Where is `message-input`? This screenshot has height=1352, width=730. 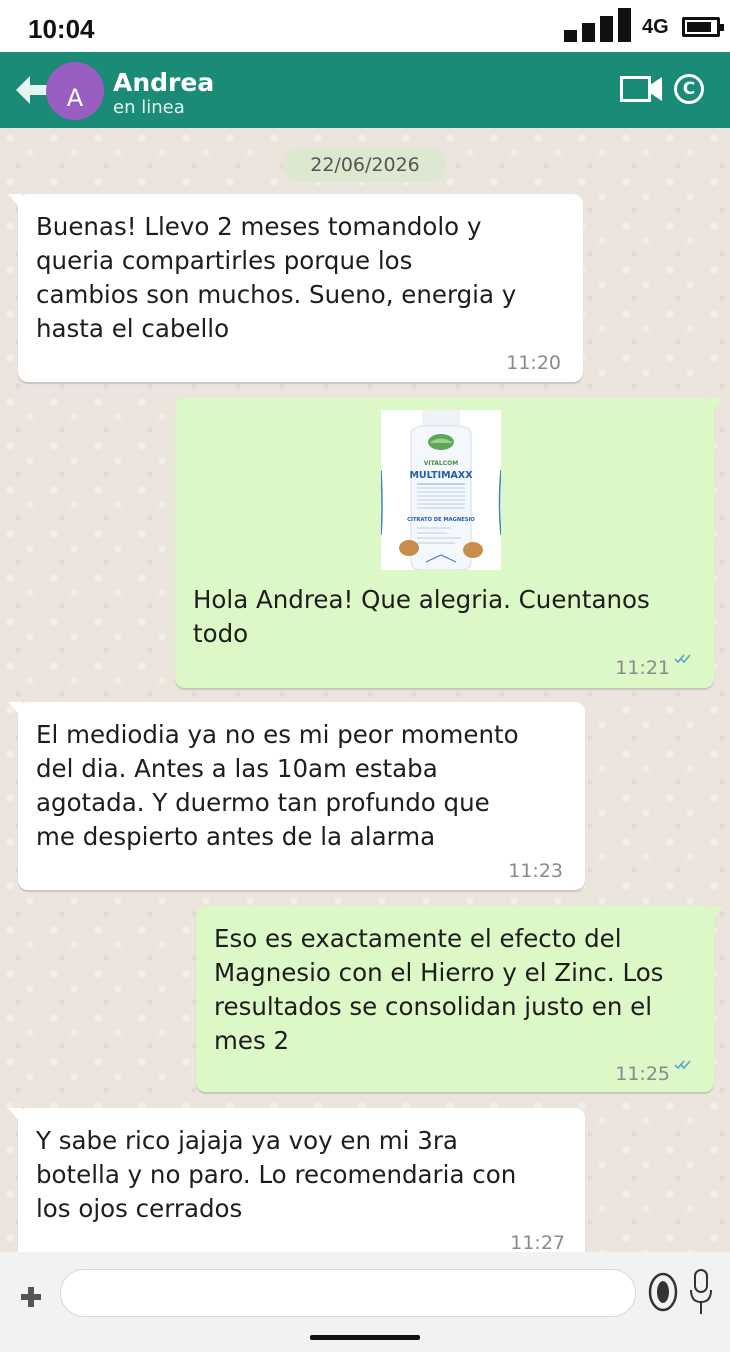
message-input is located at coordinates (348, 1293).